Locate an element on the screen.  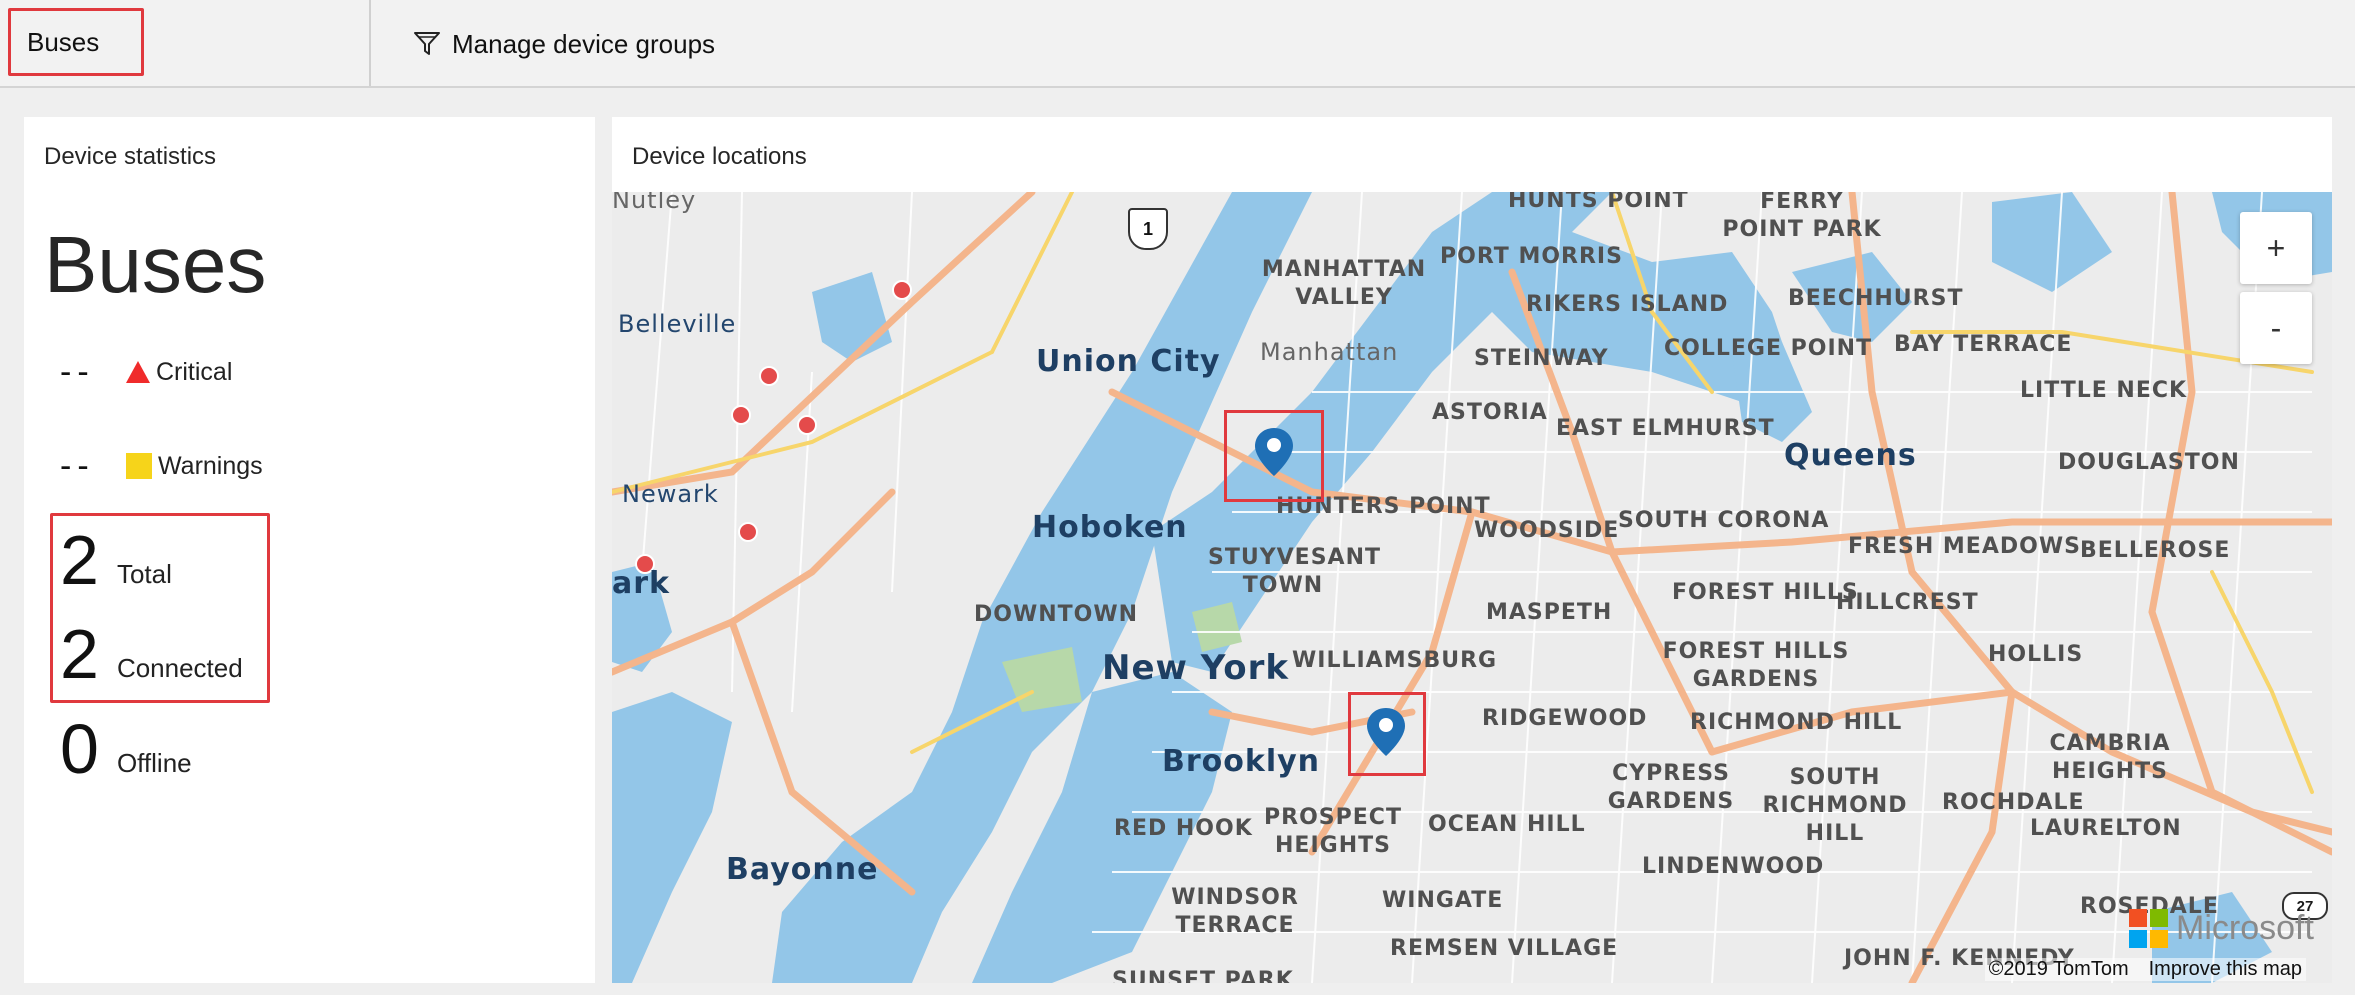
route-shield-icon: 1 is located at coordinates (1148, 229).